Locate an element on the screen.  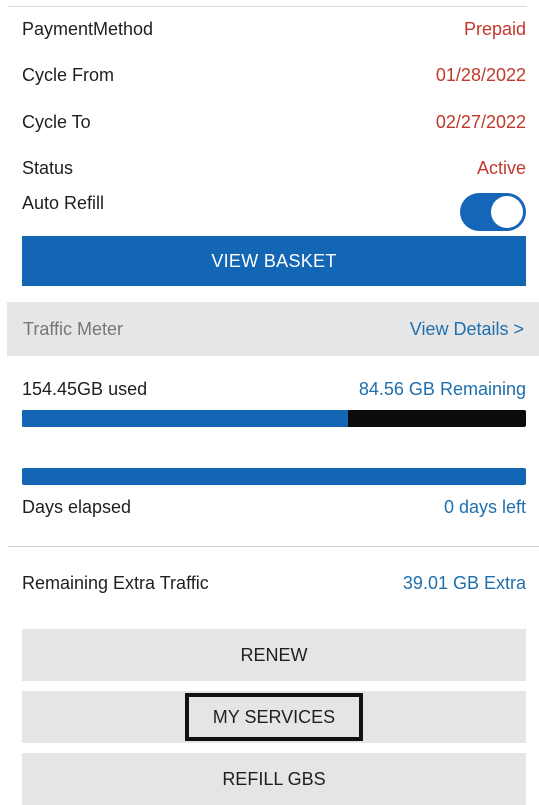
section-divider is located at coordinates (273, 546).